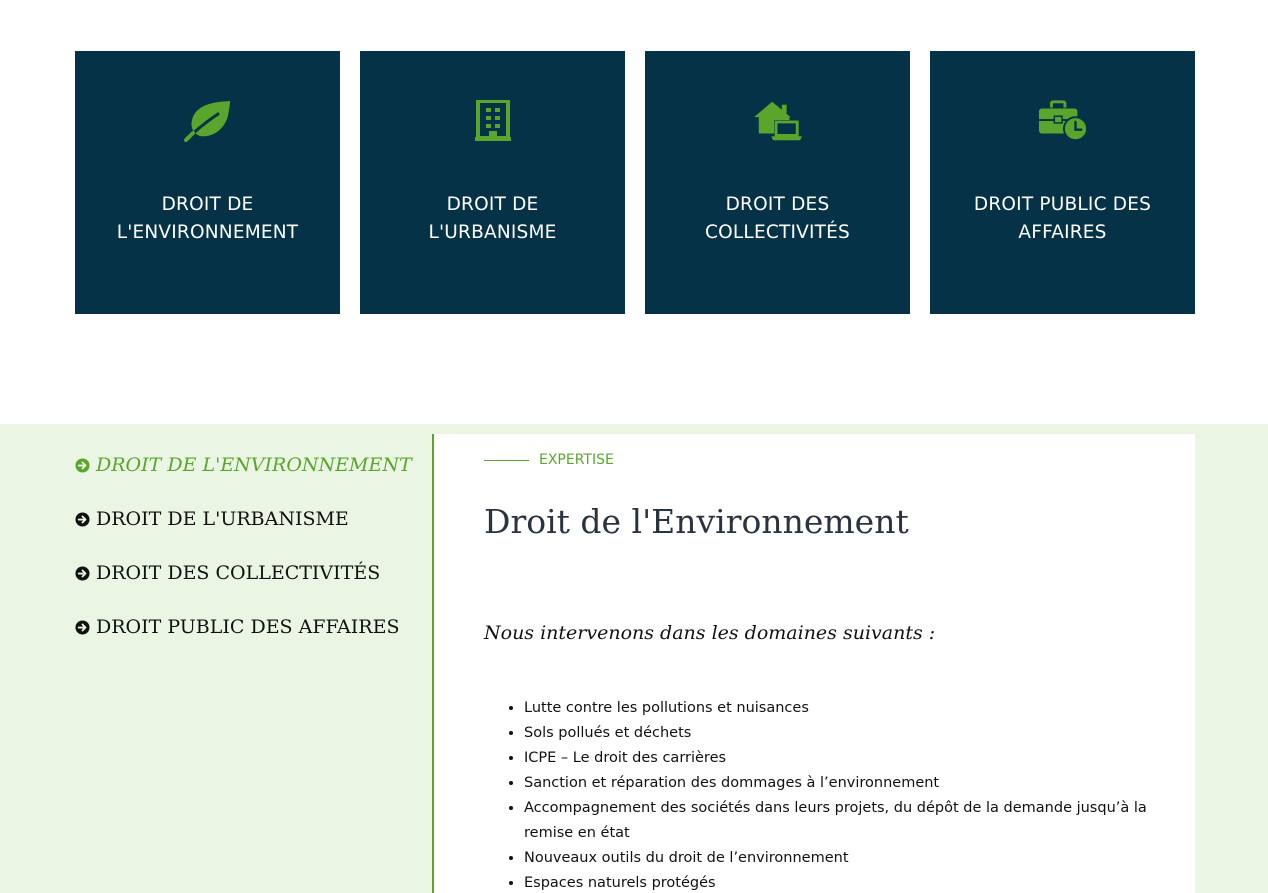 Image resolution: width=1268 pixels, height=893 pixels. What do you see at coordinates (1062, 232) in the screenshot?
I see `card-title-line: AFFAIRES` at bounding box center [1062, 232].